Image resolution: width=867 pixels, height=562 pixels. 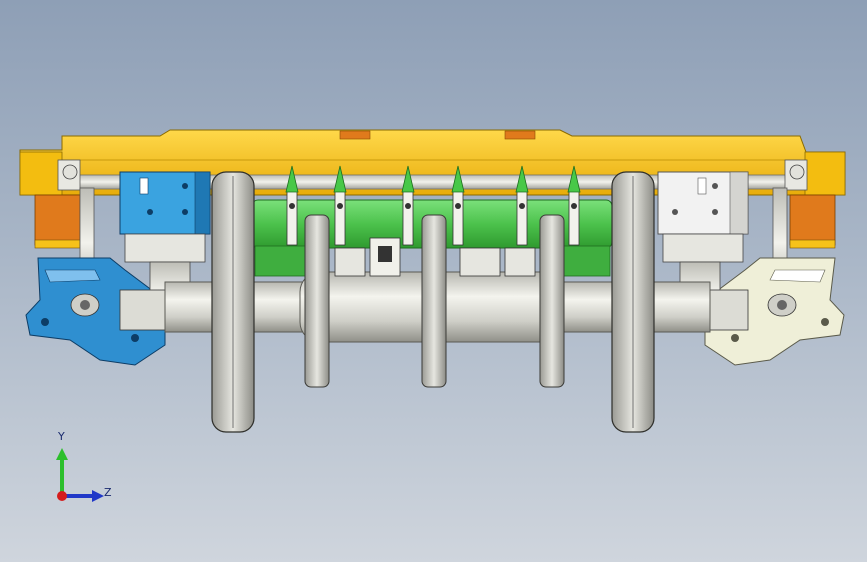 What do you see at coordinates (108, 492) in the screenshot?
I see `z-axis-label: Z` at bounding box center [108, 492].